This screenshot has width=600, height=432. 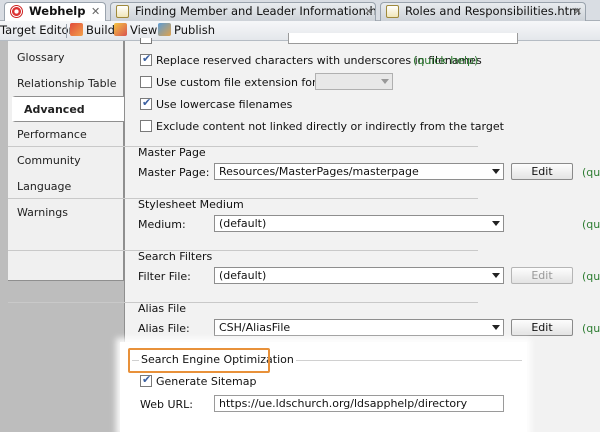 I want to click on master-page-title: Master Page, so click(x=172, y=152).